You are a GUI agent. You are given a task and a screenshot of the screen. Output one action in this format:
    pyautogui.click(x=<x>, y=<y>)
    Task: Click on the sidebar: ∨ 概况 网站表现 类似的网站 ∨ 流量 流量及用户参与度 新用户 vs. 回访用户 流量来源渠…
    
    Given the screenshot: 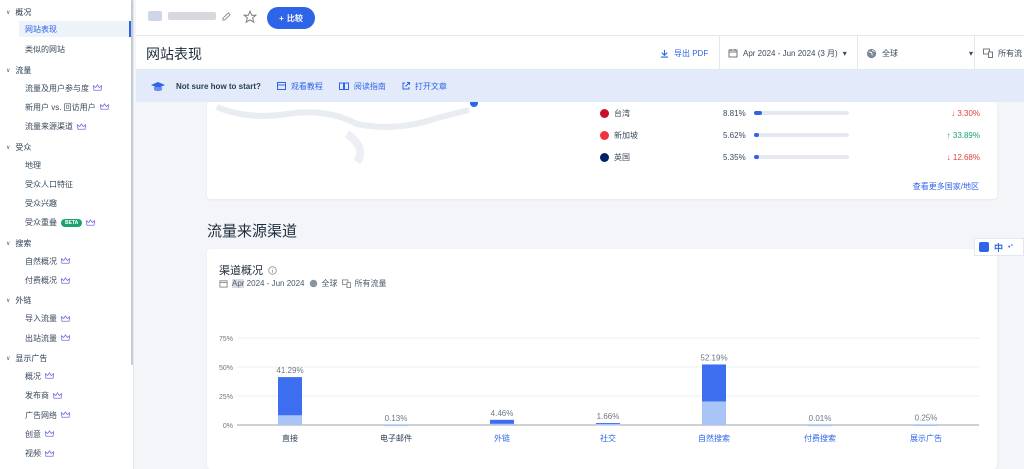 What is the action you would take?
    pyautogui.click(x=67, y=234)
    